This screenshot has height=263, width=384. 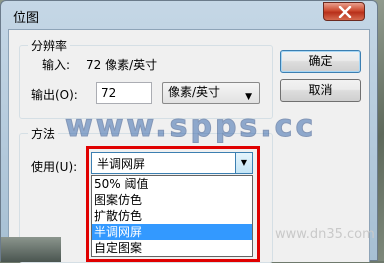 What do you see at coordinates (122, 65) in the screenshot?
I see `input-value: 72 像素/英寸` at bounding box center [122, 65].